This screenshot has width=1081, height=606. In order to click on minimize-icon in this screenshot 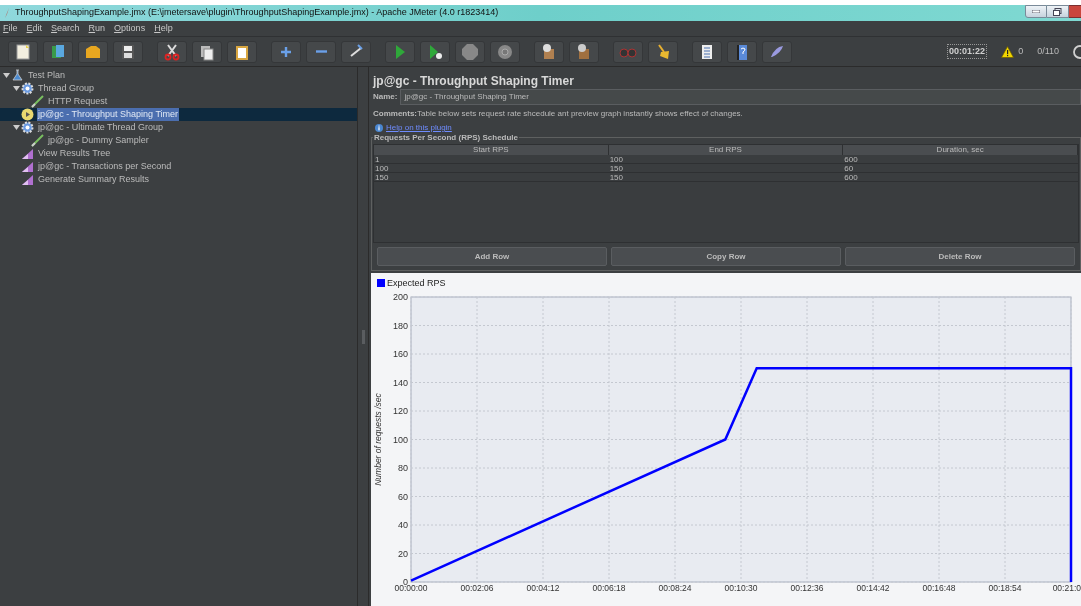, I will do `click(1036, 11)`.